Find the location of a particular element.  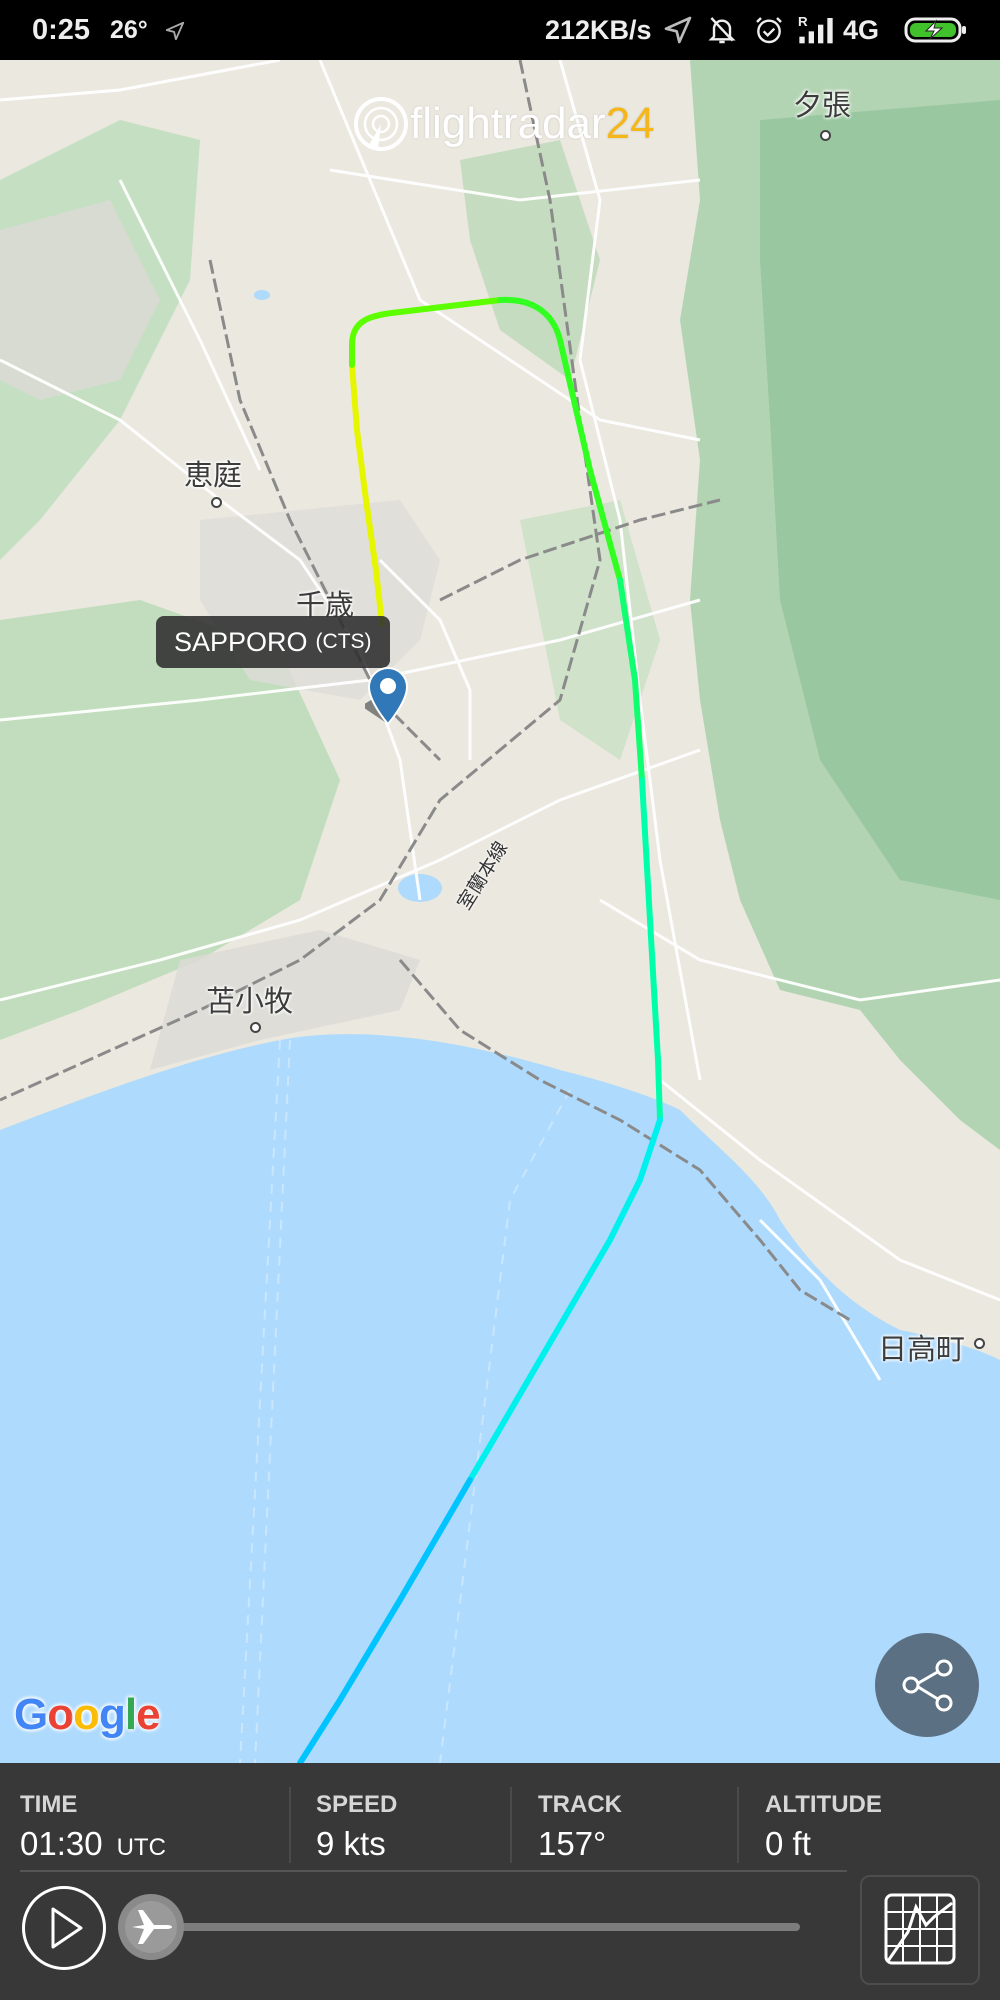

radar-logo-icon is located at coordinates (381, 124).